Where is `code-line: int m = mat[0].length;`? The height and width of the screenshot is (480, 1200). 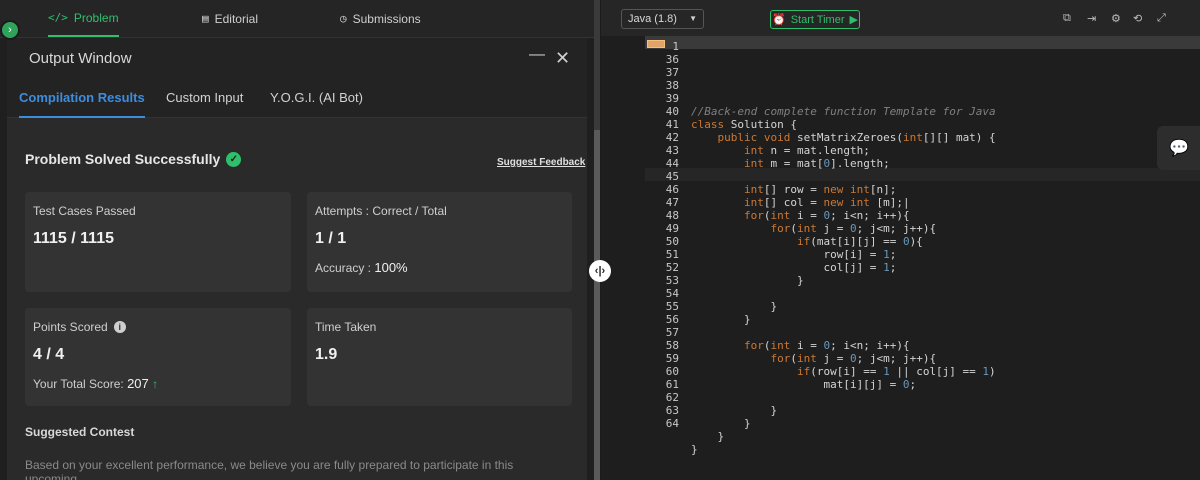 code-line: int m = mat[0].length; is located at coordinates (816, 163).